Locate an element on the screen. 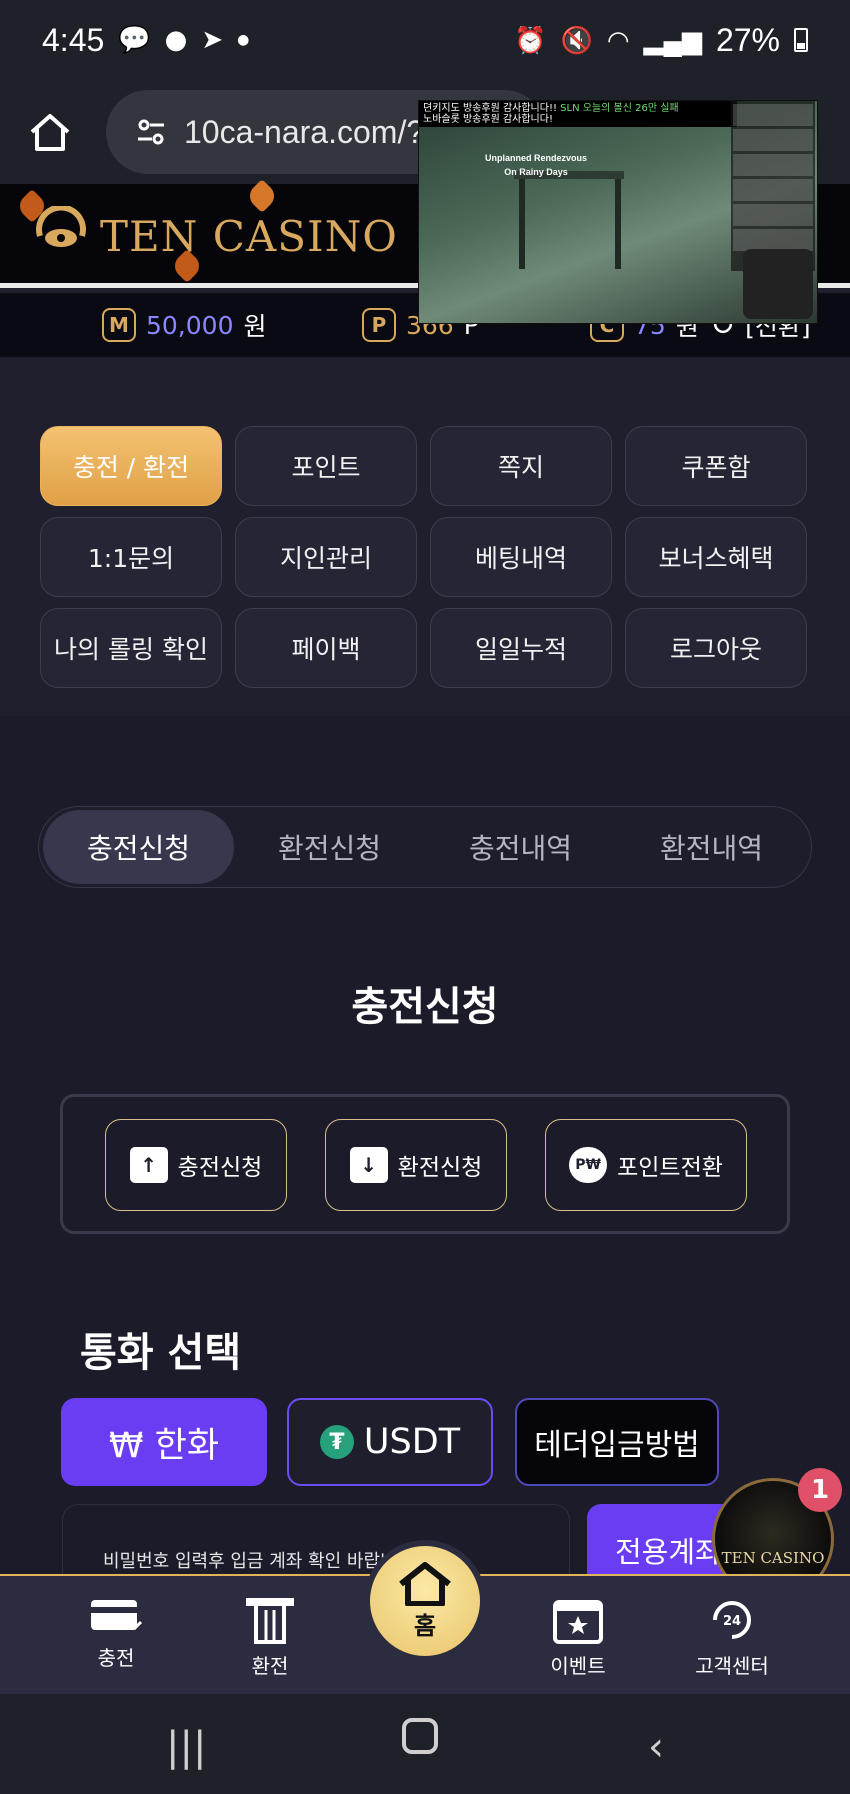 The image size is (850, 1794). site-logo: TEN CASINO is located at coordinates (214, 236).